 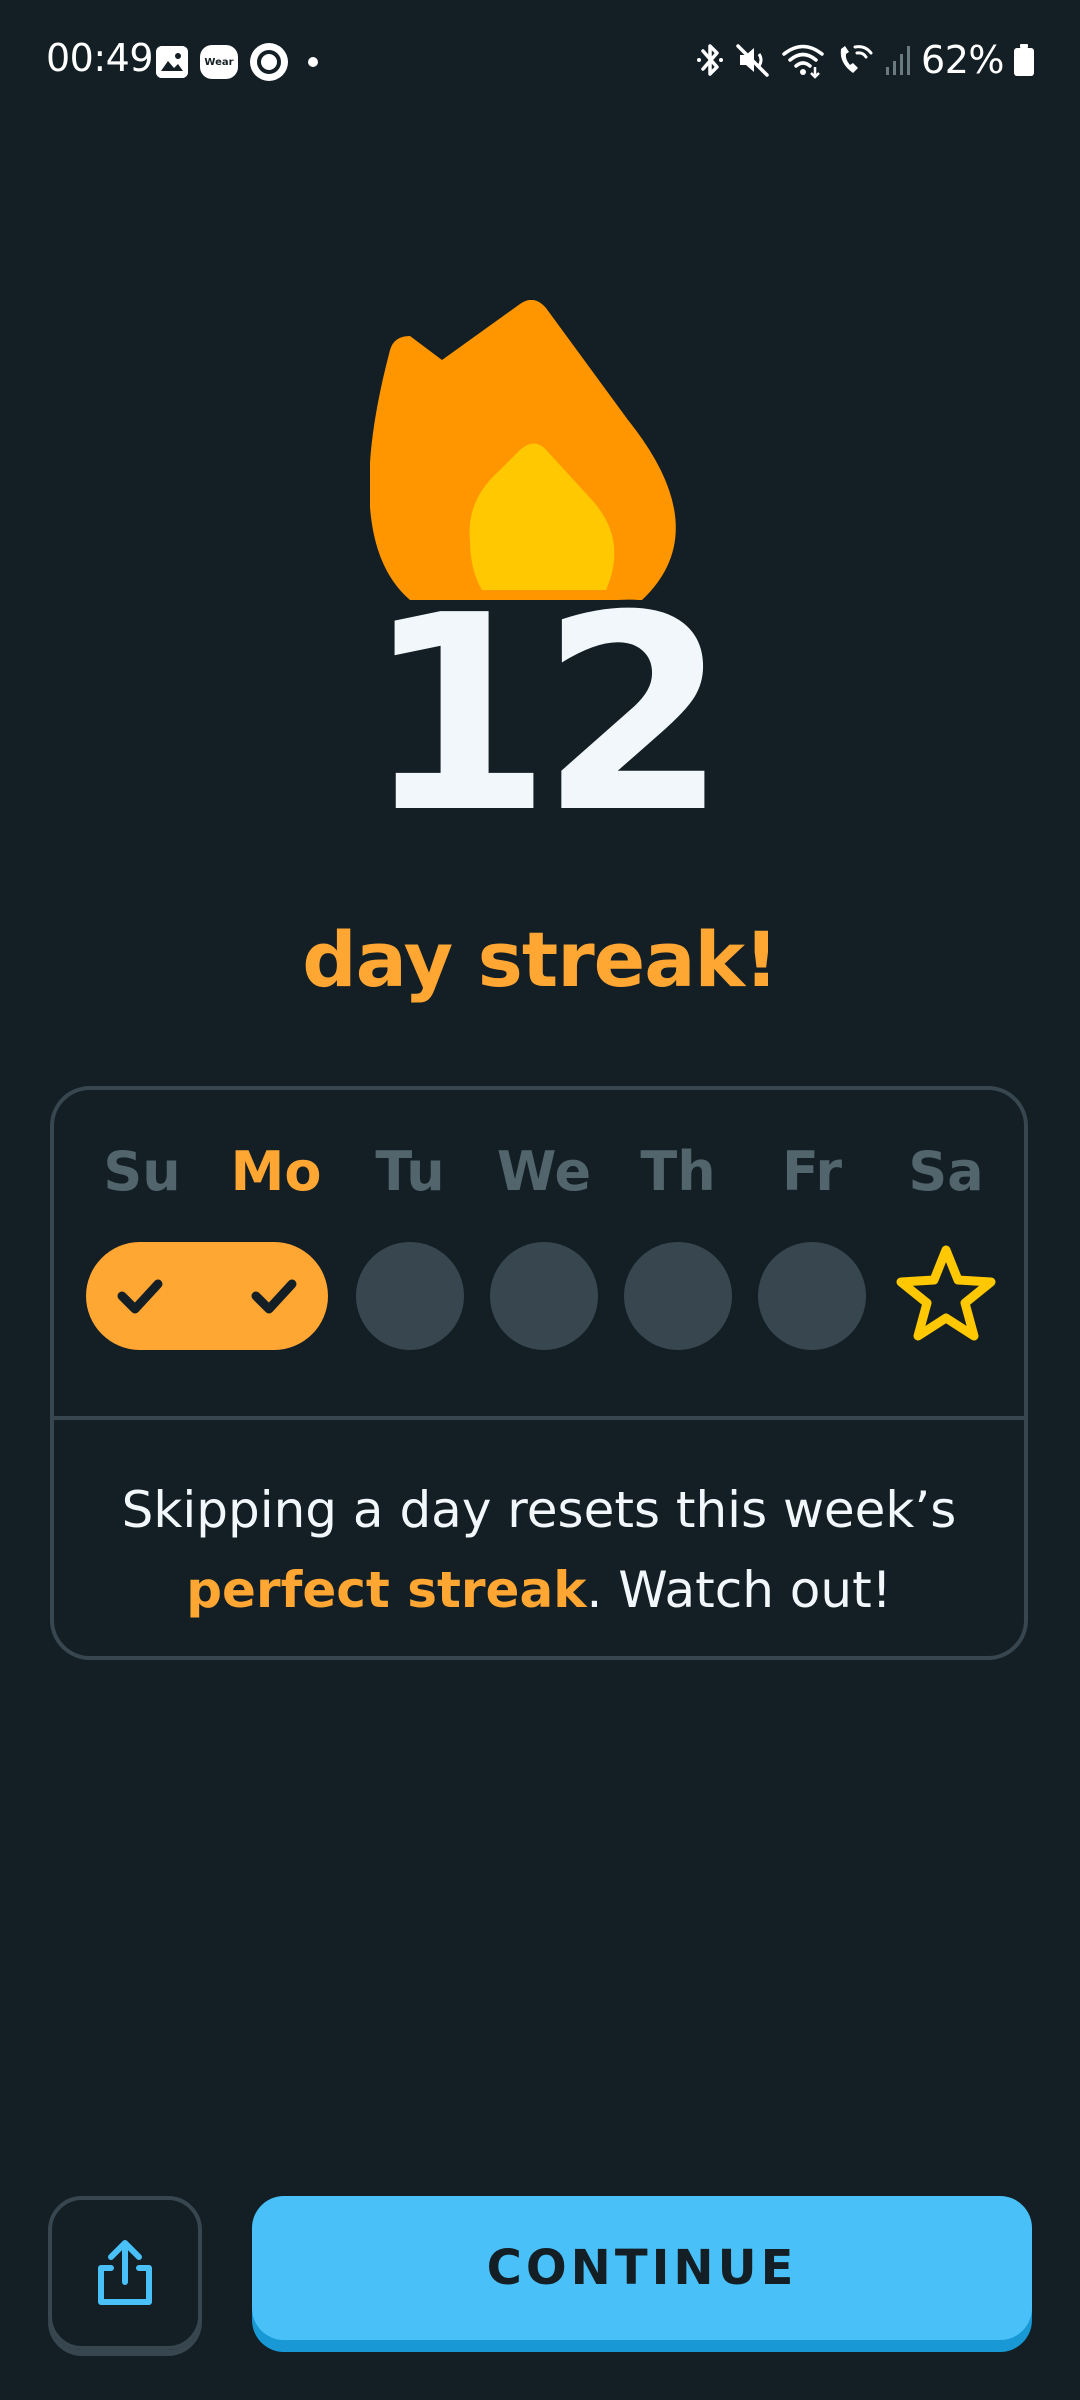 What do you see at coordinates (642, 2268) in the screenshot?
I see `continue-button: CONTINUE` at bounding box center [642, 2268].